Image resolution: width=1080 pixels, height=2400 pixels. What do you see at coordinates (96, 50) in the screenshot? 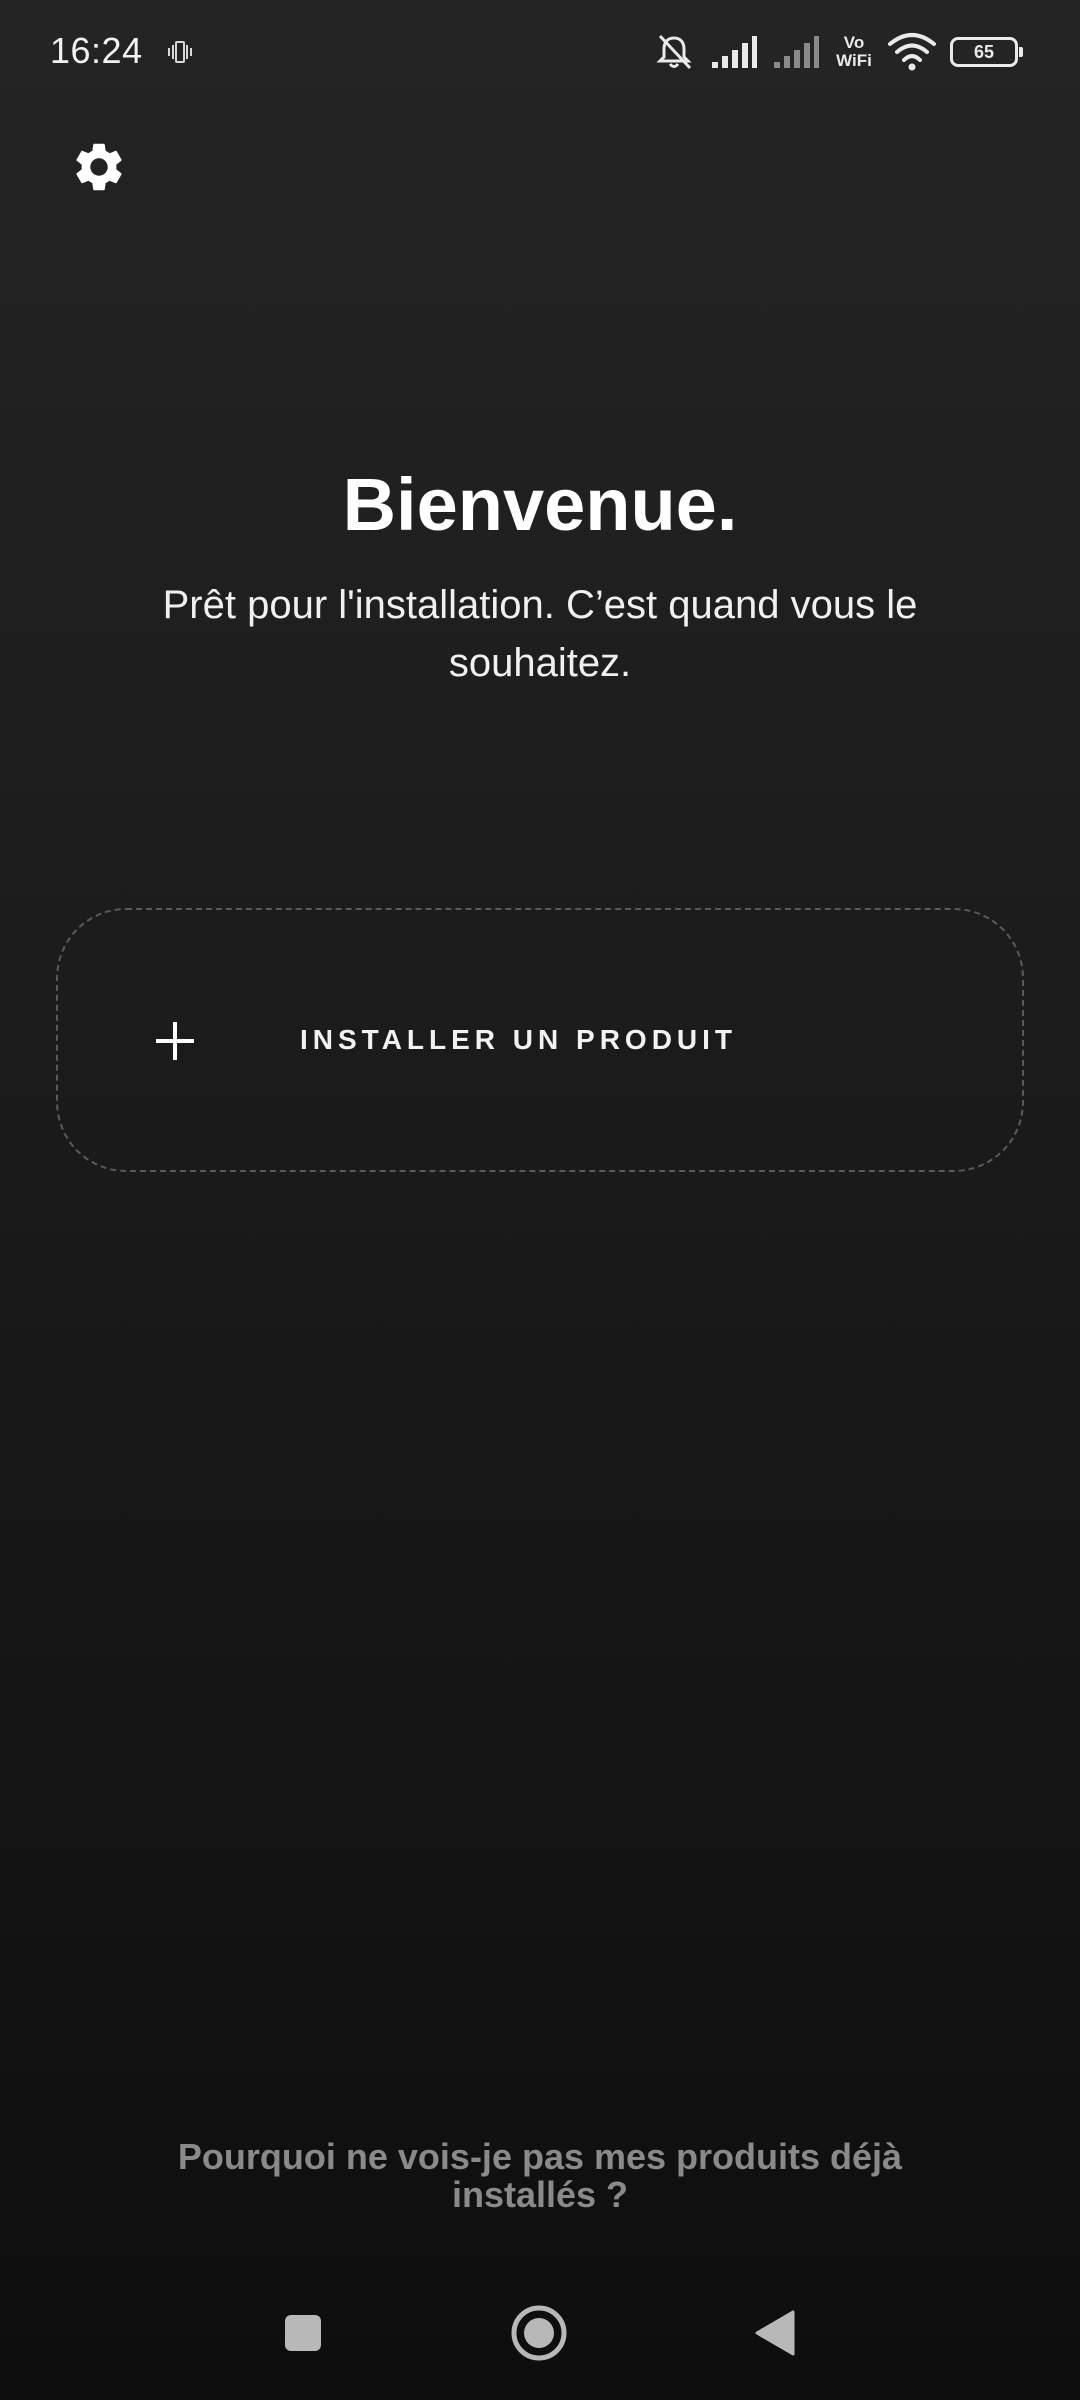
I see `status-time: 16:24` at bounding box center [96, 50].